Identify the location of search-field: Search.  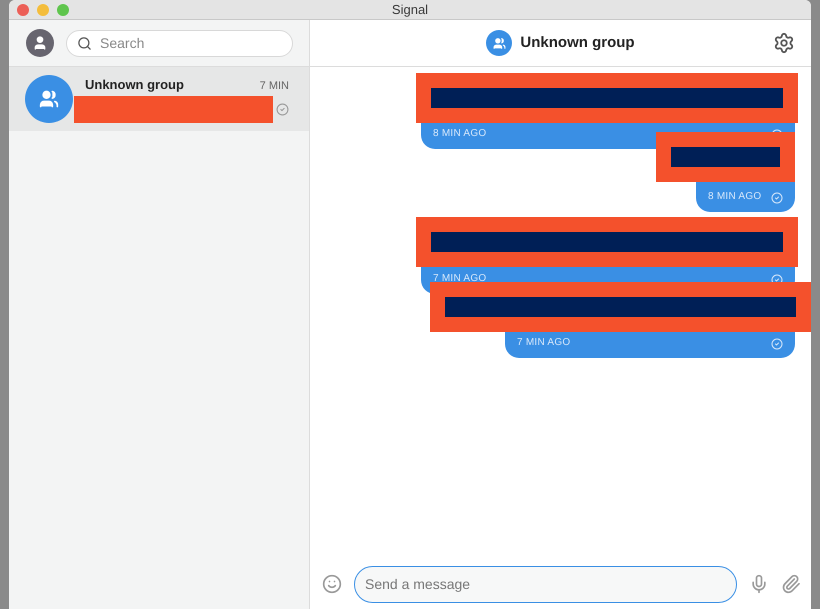
(179, 43).